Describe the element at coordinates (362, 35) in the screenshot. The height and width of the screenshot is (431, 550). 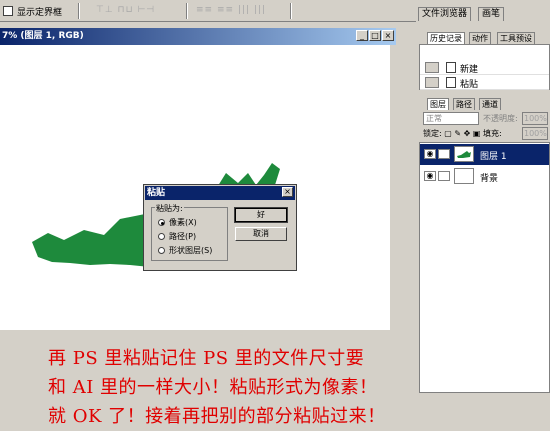
I see `minimize-icon: _` at that location.